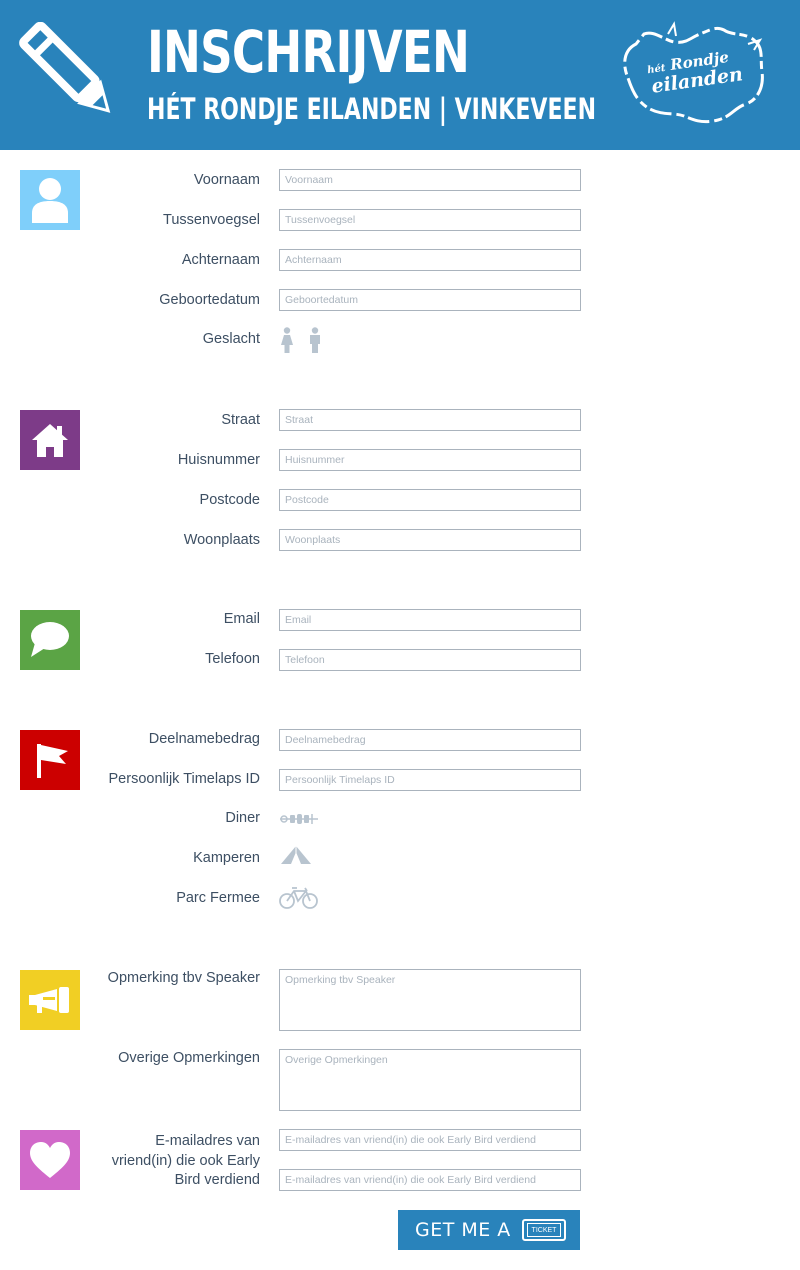 Image resolution: width=800 pixels, height=1270 pixels. What do you see at coordinates (430, 180) in the screenshot?
I see `voornaam-input` at bounding box center [430, 180].